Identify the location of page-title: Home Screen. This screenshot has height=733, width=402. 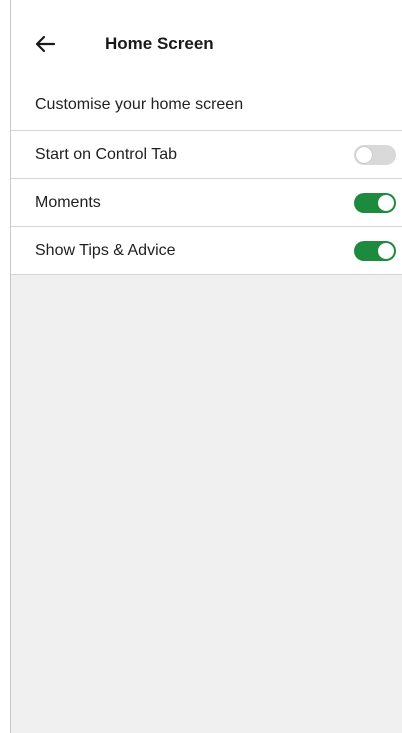
(159, 43).